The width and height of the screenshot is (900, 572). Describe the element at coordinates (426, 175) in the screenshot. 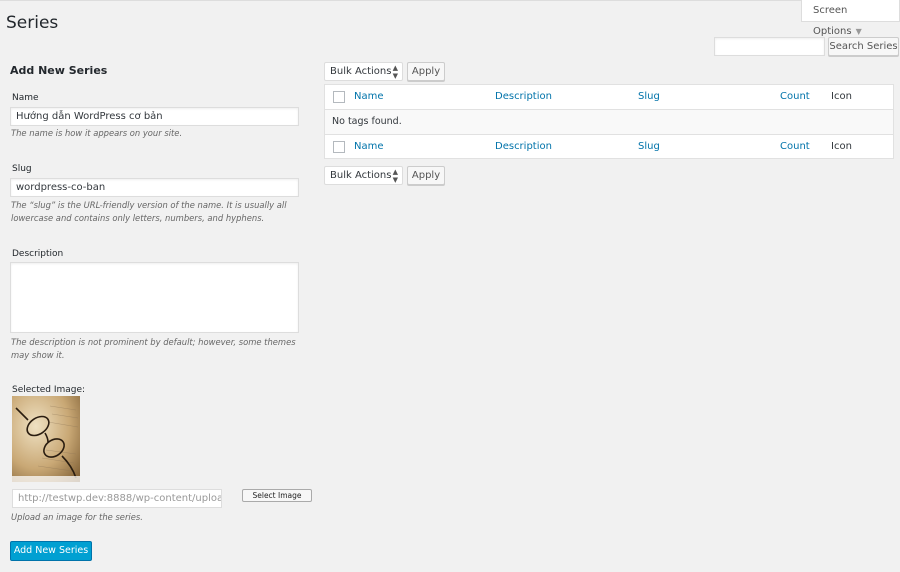

I see `apply-button-bottom: Apply` at that location.